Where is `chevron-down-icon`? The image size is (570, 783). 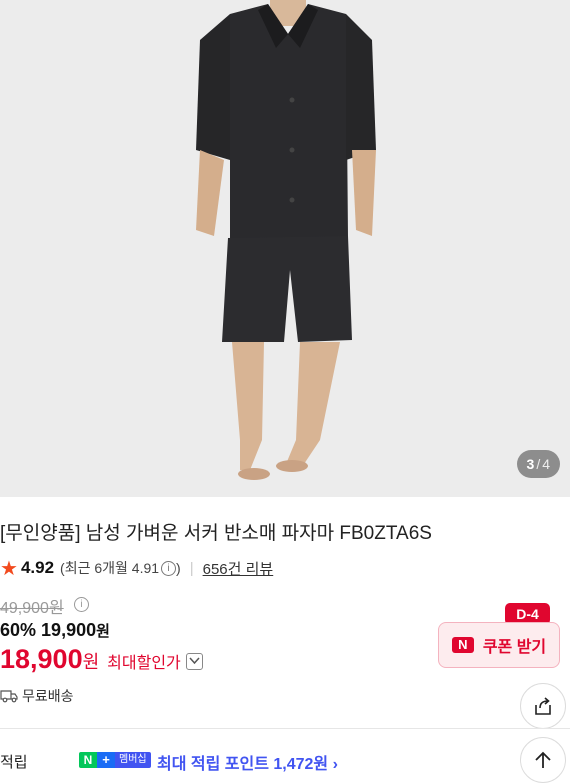
chevron-down-icon is located at coordinates (194, 661).